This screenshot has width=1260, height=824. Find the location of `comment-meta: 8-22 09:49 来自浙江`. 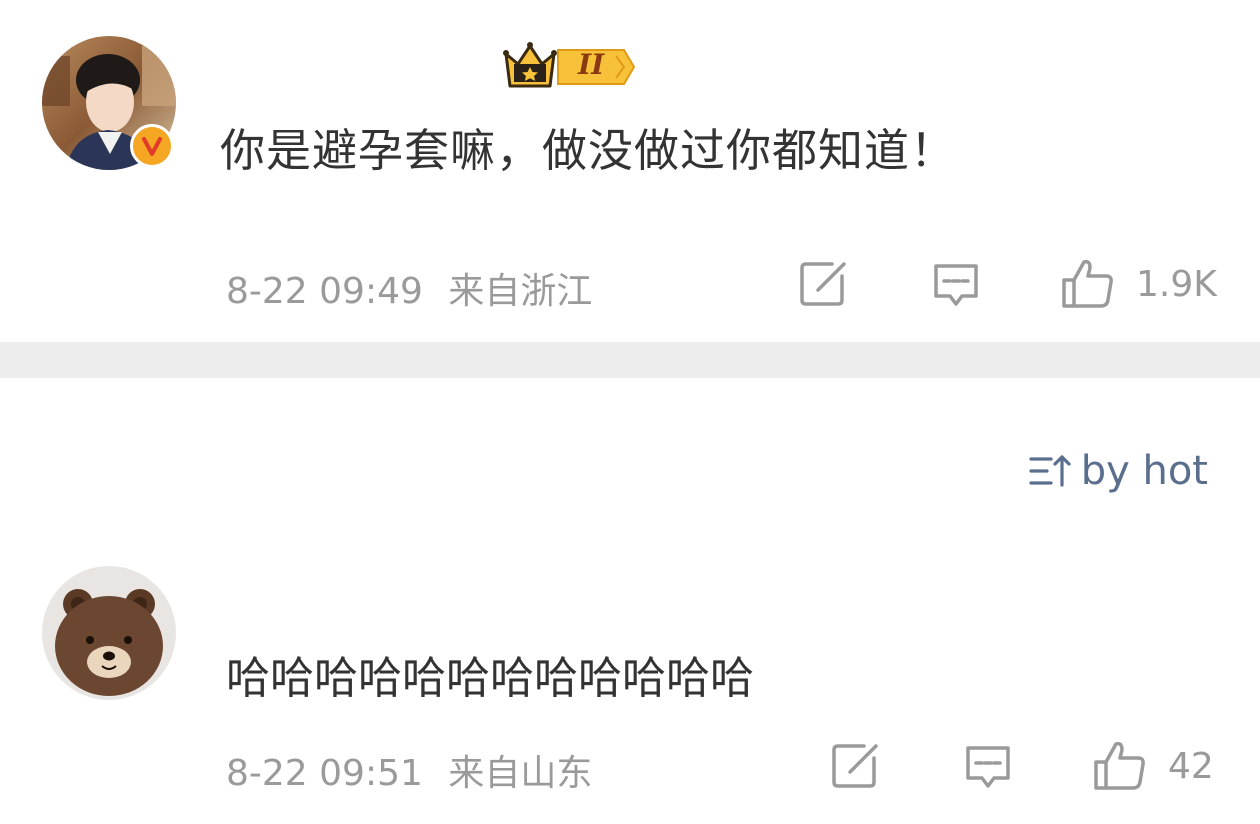

comment-meta: 8-22 09:49 来自浙江 is located at coordinates (409, 288).